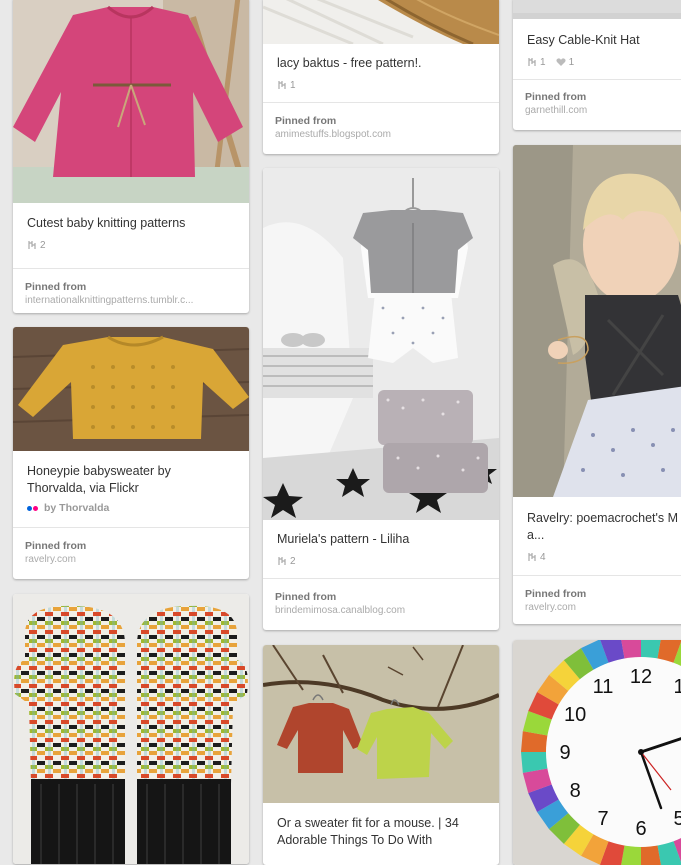  What do you see at coordinates (561, 62) in the screenshot?
I see `heart-icon` at bounding box center [561, 62].